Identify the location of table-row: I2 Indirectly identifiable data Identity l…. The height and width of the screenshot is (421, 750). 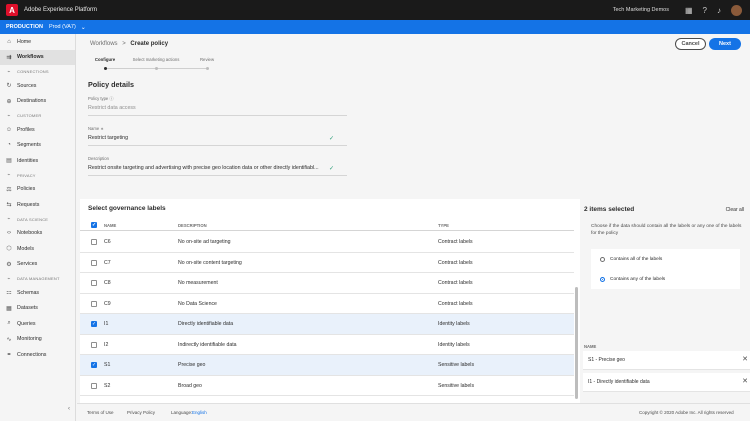
(327, 345).